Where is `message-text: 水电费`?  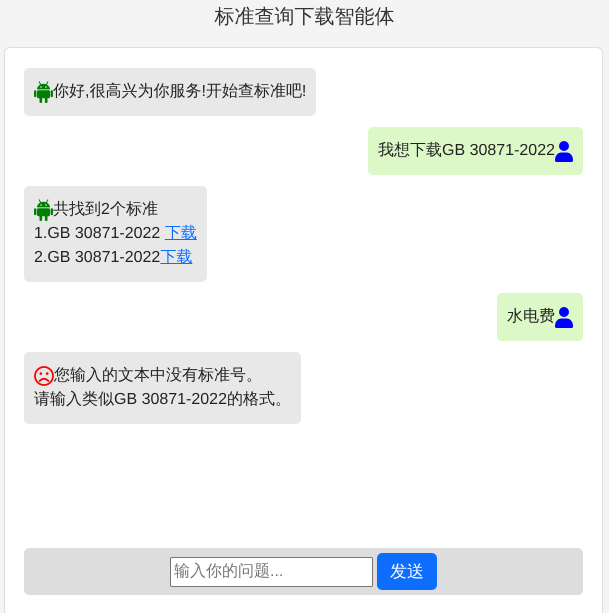 message-text: 水电费 is located at coordinates (531, 316).